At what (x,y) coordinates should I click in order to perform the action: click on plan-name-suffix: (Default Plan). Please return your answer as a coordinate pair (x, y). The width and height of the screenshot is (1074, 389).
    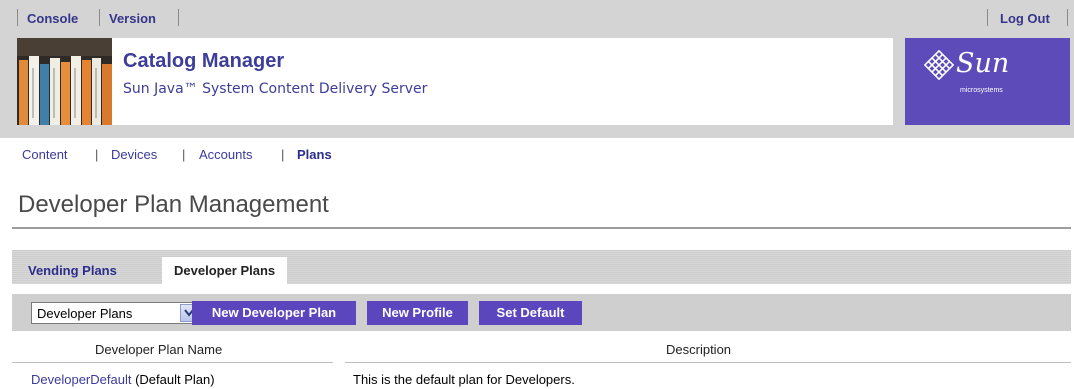
    Looking at the image, I should click on (173, 379).